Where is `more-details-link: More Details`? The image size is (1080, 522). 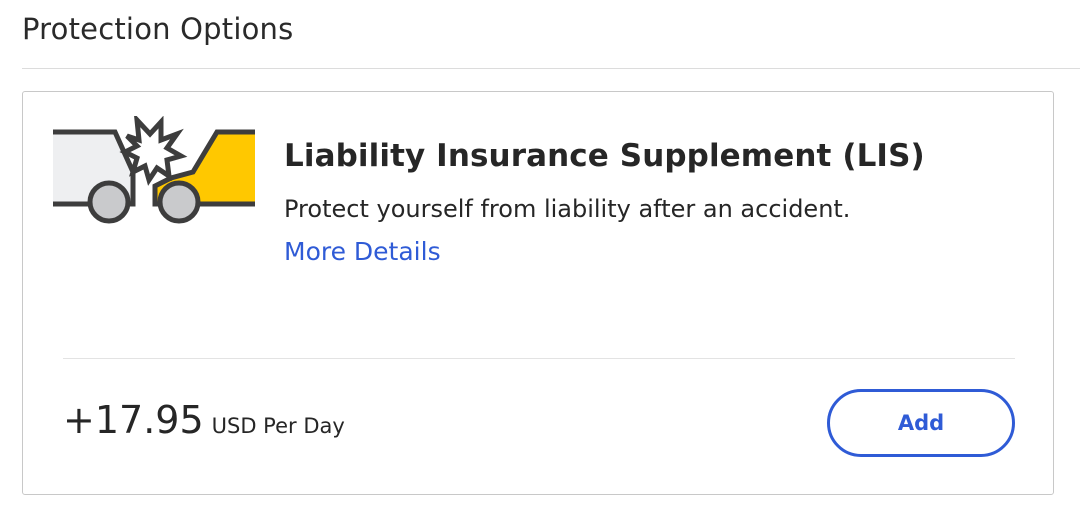 more-details-link: More Details is located at coordinates (362, 251).